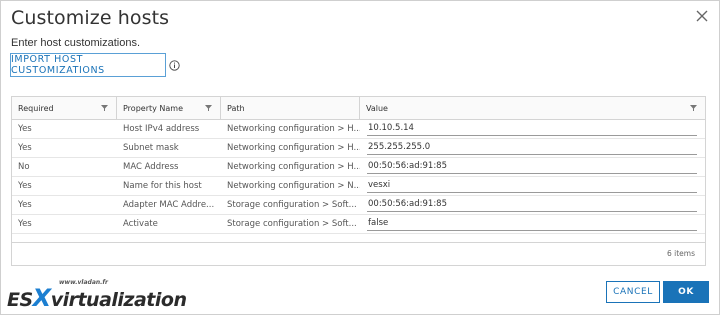  Describe the element at coordinates (236, 108) in the screenshot. I see `column-label: Path` at that location.